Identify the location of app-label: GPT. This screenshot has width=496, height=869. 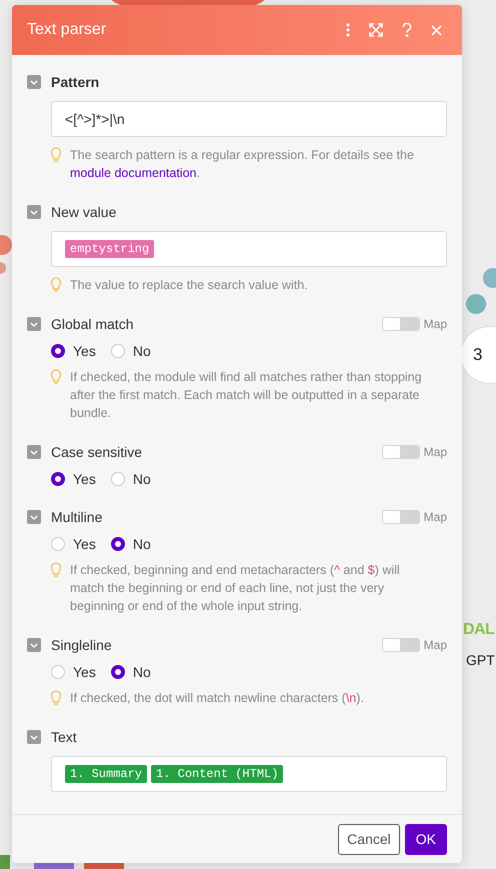
(480, 660).